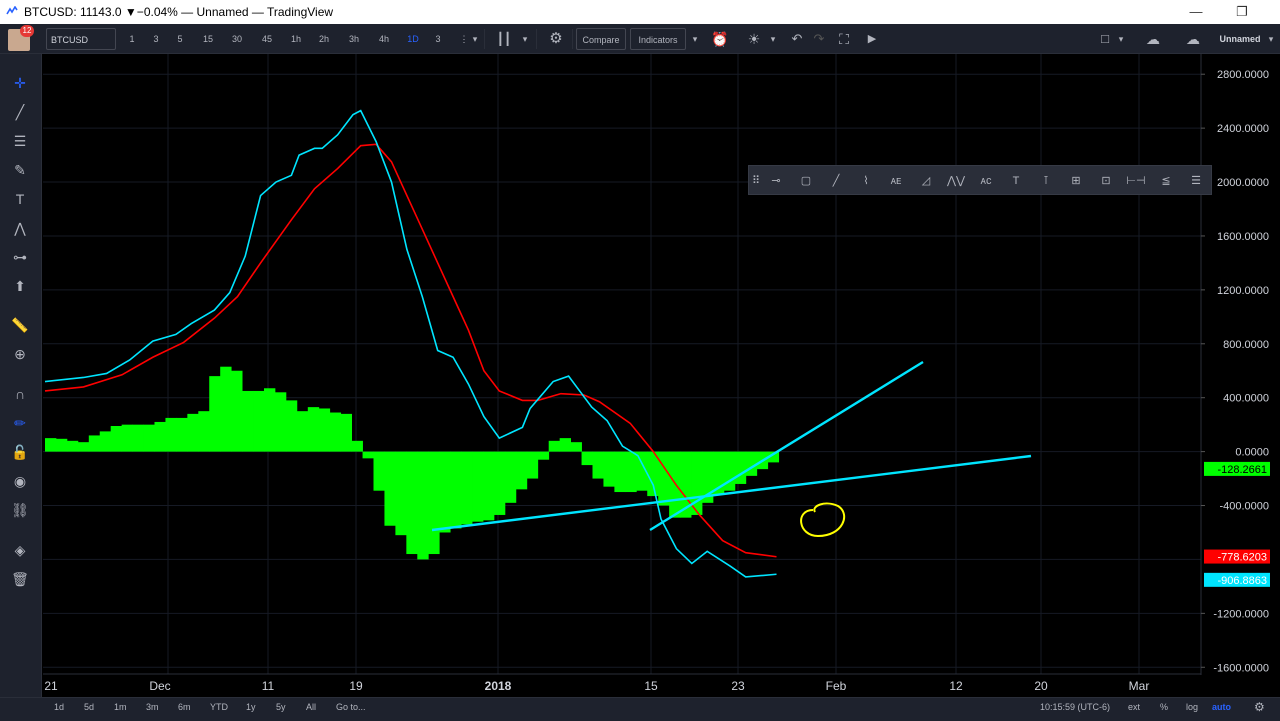  Describe the element at coordinates (413, 39) in the screenshot. I see `interval-1d-button: 1D` at that location.